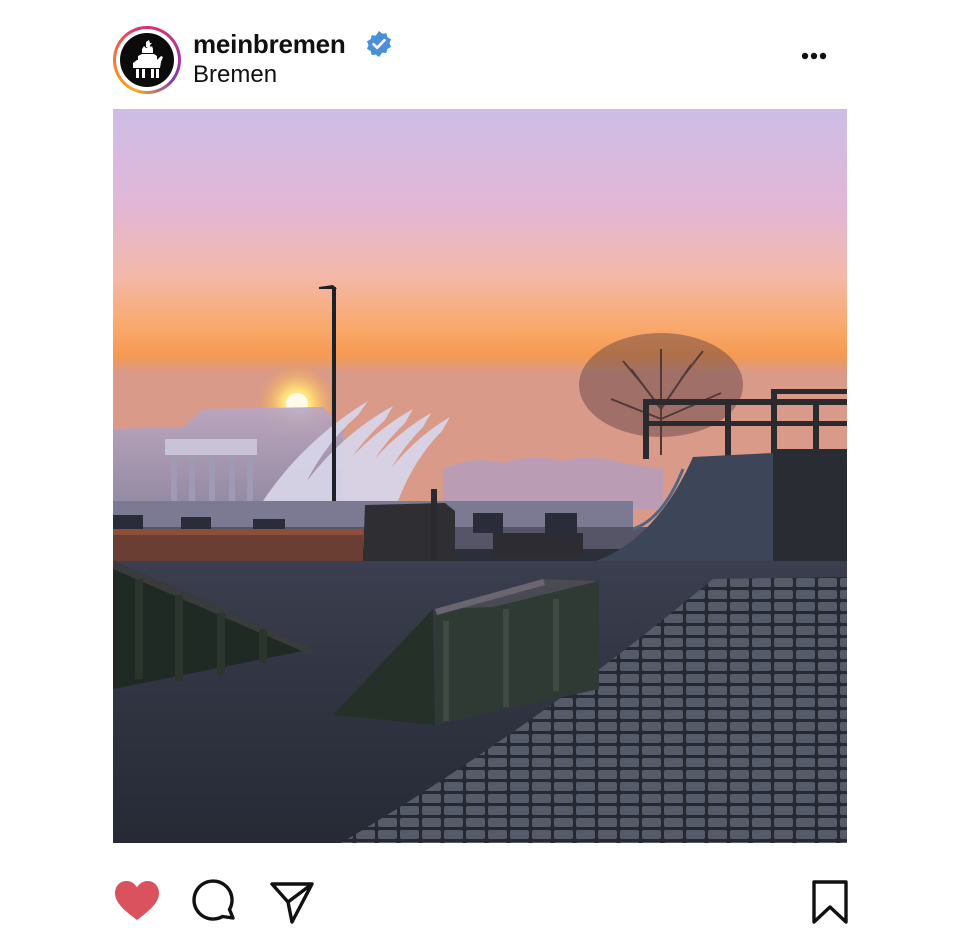 This screenshot has width=960, height=952. I want to click on post-header: meinbremen Bremen, so click(480, 60).